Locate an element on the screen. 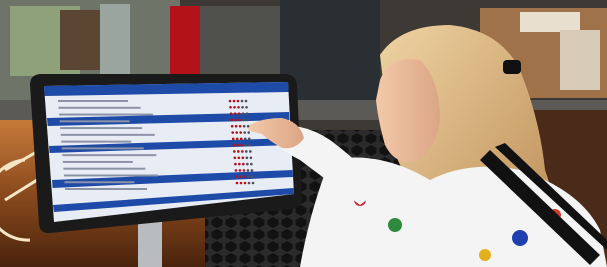 The image size is (607, 267). red-column is located at coordinates (185, 43).